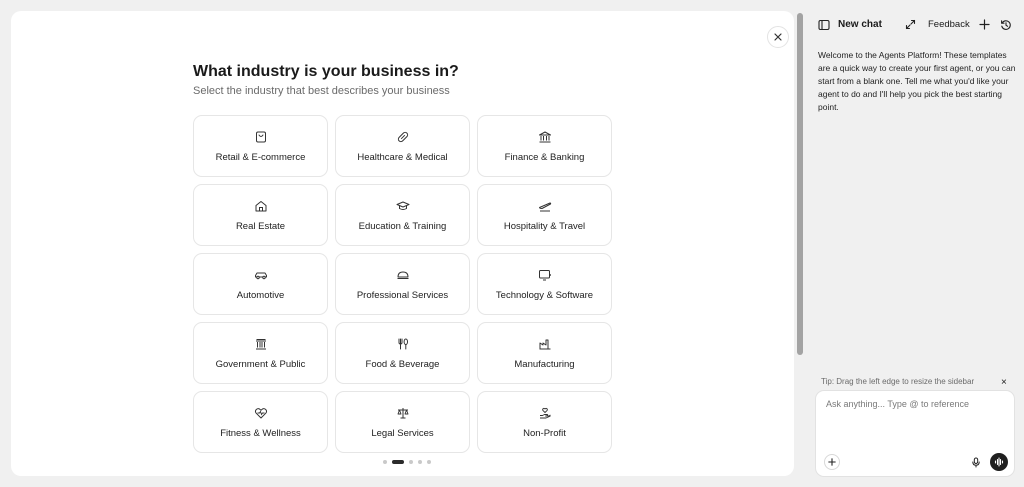 This screenshot has height=487, width=1024. What do you see at coordinates (260, 364) in the screenshot?
I see `industry-label: Government & Public` at bounding box center [260, 364].